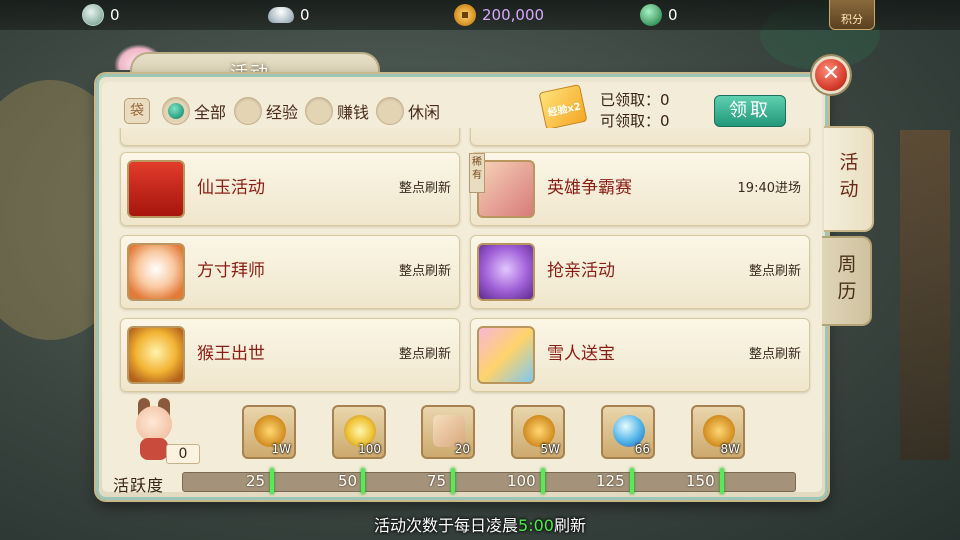 The image size is (960, 540). Describe the element at coordinates (154, 424) in the screenshot. I see `mascot-head` at that location.